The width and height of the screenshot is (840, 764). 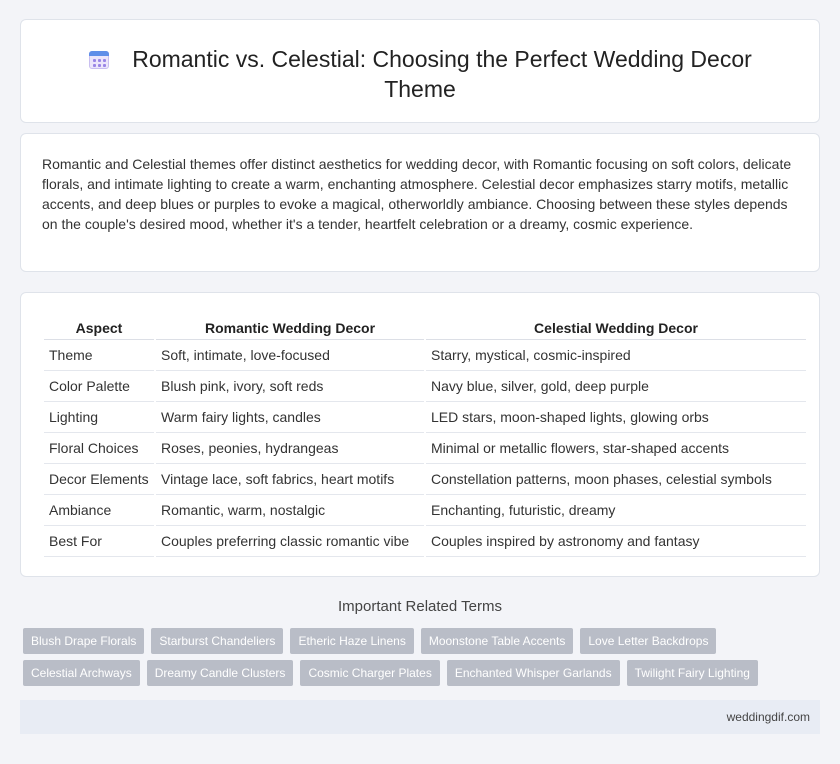 What do you see at coordinates (420, 606) in the screenshot?
I see `related-terms-heading: Important Related Terms` at bounding box center [420, 606].